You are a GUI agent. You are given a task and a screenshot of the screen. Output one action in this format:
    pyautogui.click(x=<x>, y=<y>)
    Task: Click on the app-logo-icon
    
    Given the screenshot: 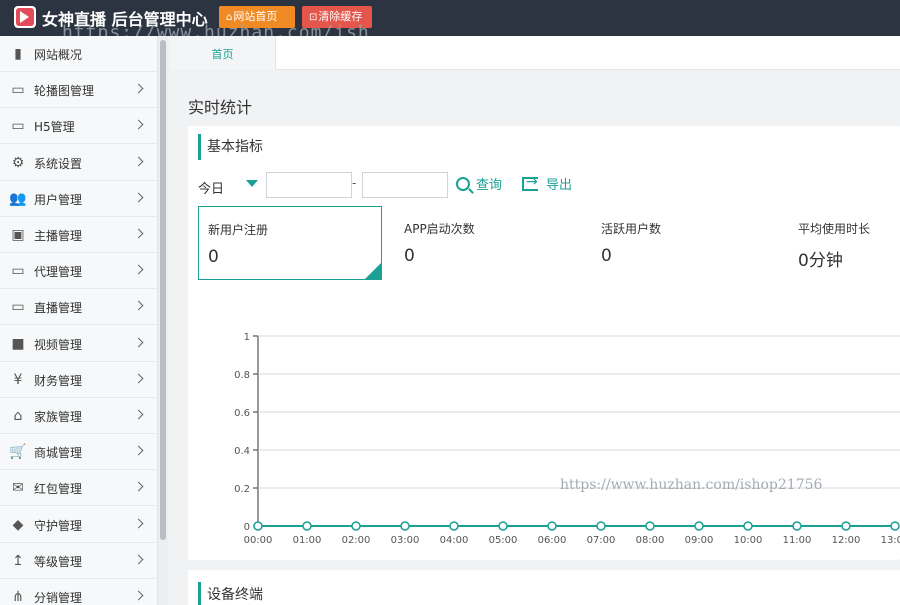 What is the action you would take?
    pyautogui.click(x=25, y=17)
    